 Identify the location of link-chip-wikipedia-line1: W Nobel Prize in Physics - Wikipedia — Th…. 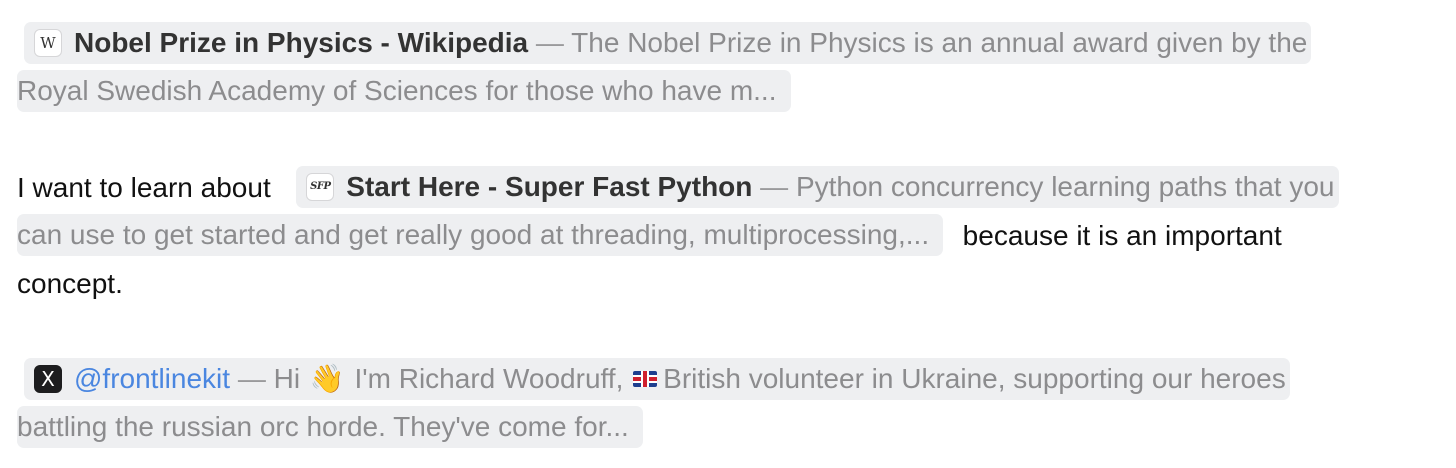
(668, 44).